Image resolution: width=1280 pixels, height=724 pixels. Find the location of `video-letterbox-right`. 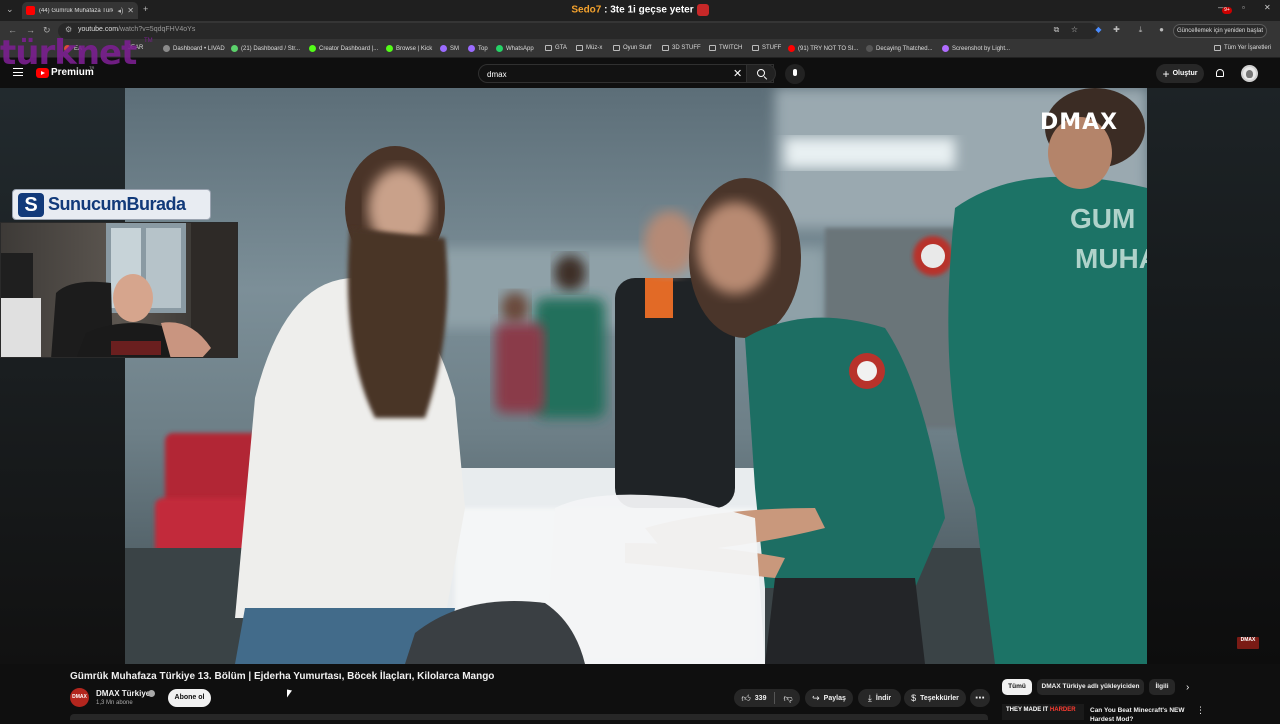

video-letterbox-right is located at coordinates (1213, 376).